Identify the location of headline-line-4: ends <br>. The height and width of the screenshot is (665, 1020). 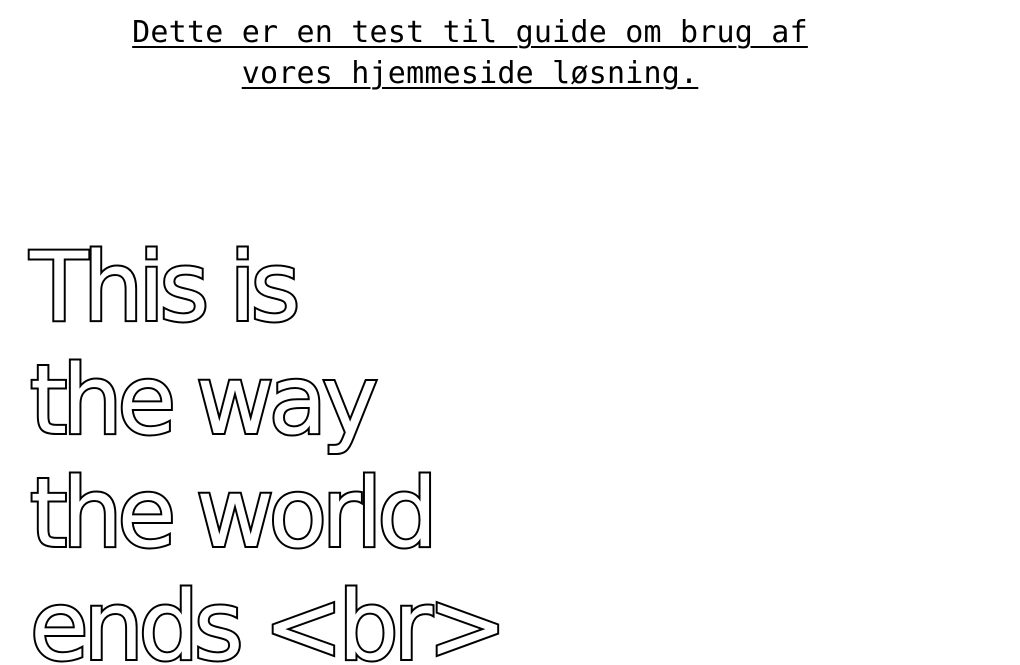
(268, 617).